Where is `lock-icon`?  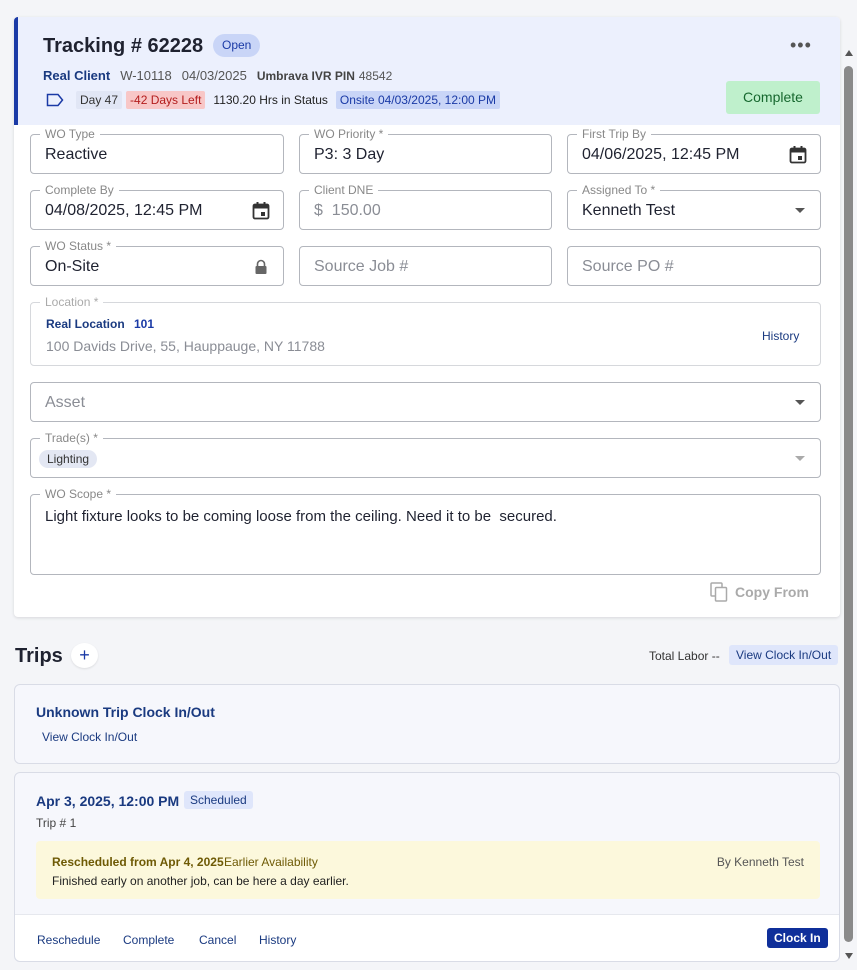 lock-icon is located at coordinates (261, 266).